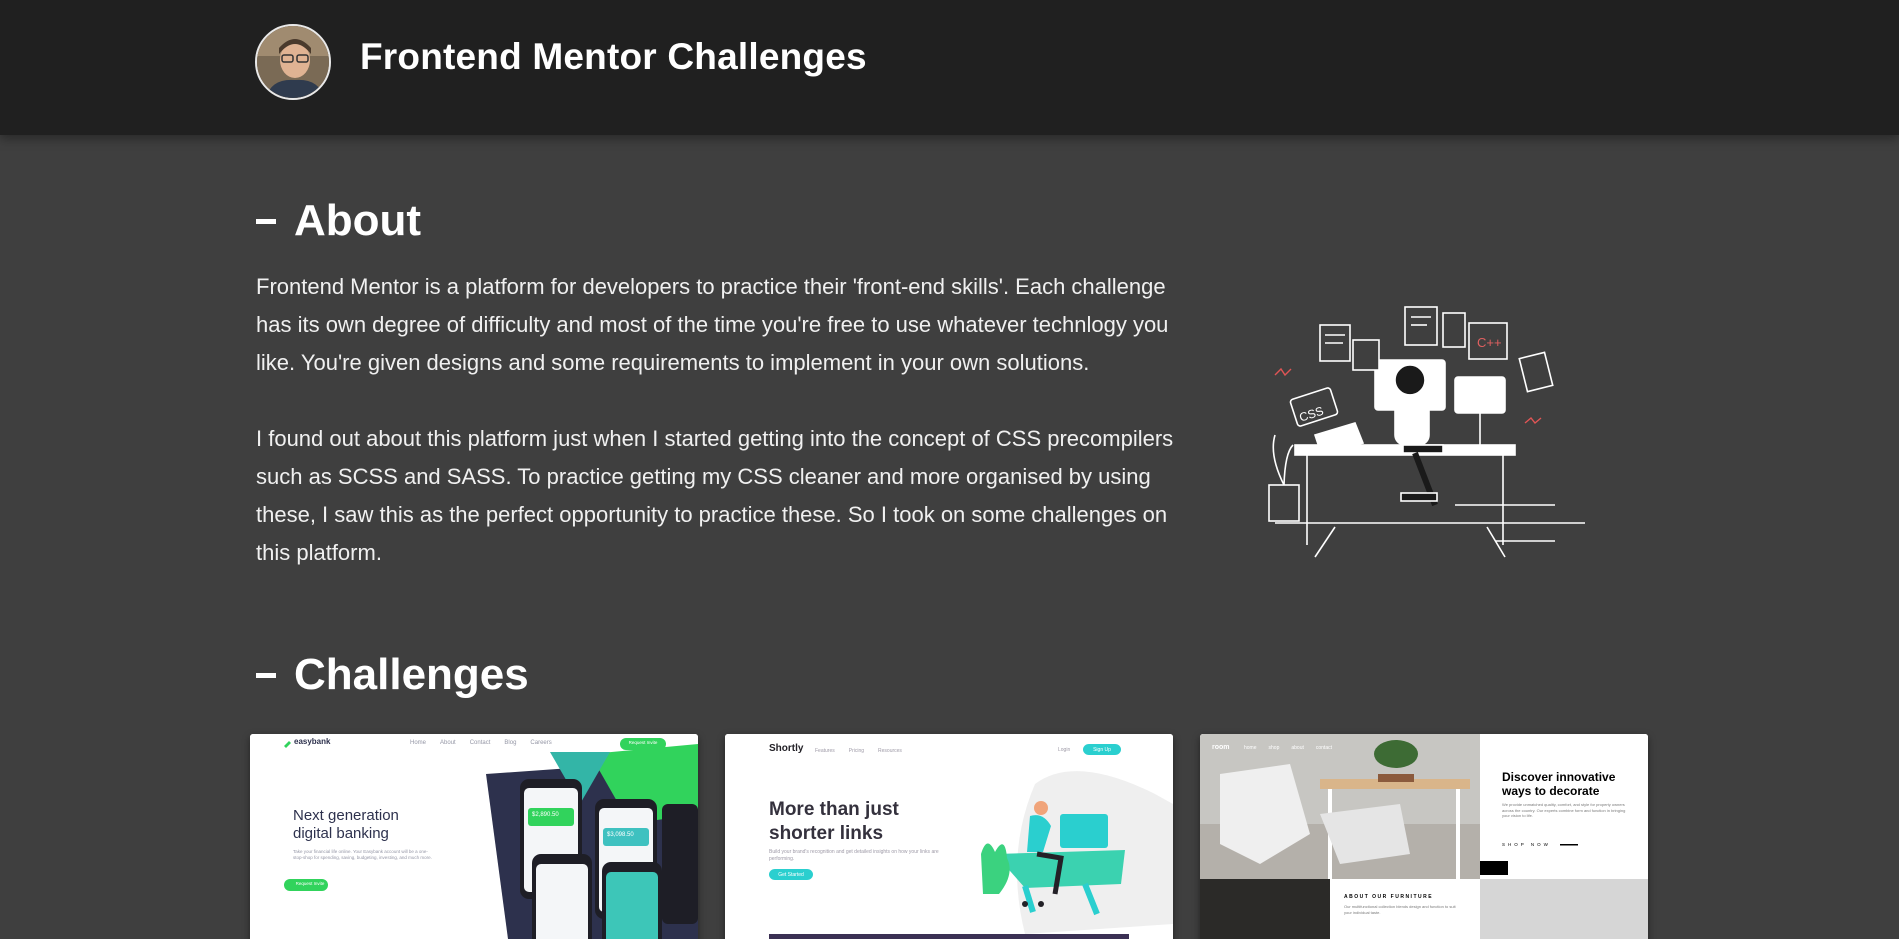  What do you see at coordinates (786, 748) in the screenshot?
I see `shortly-brand: Shortly` at bounding box center [786, 748].